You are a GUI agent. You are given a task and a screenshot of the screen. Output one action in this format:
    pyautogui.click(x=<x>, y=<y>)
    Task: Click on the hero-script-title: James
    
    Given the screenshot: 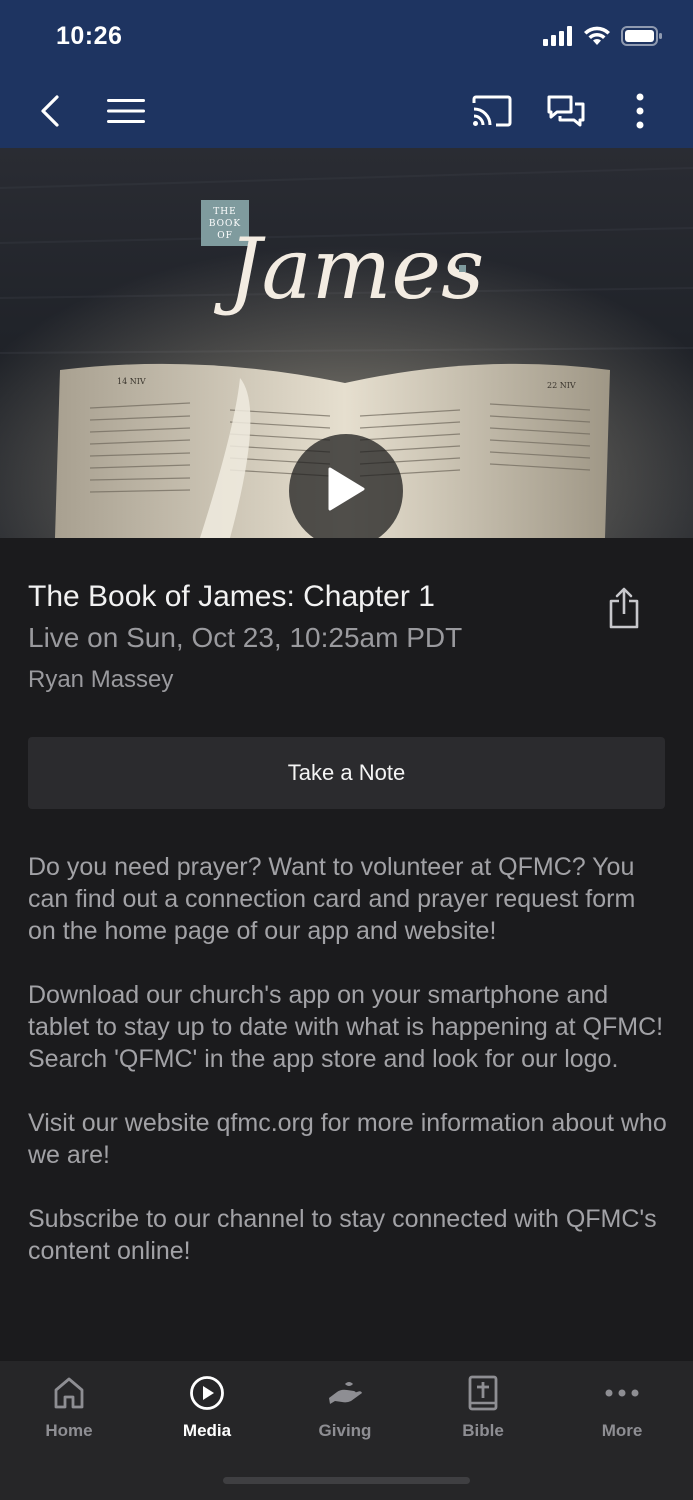 What is the action you would take?
    pyautogui.click(x=348, y=269)
    